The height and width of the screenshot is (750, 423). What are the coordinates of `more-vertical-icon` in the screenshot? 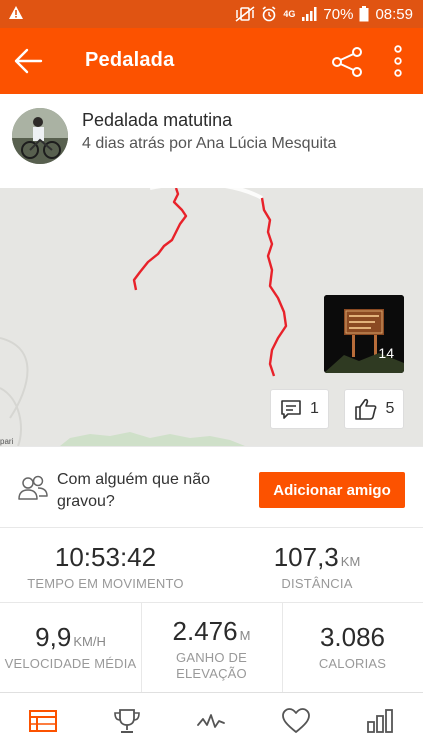 It's located at (398, 61).